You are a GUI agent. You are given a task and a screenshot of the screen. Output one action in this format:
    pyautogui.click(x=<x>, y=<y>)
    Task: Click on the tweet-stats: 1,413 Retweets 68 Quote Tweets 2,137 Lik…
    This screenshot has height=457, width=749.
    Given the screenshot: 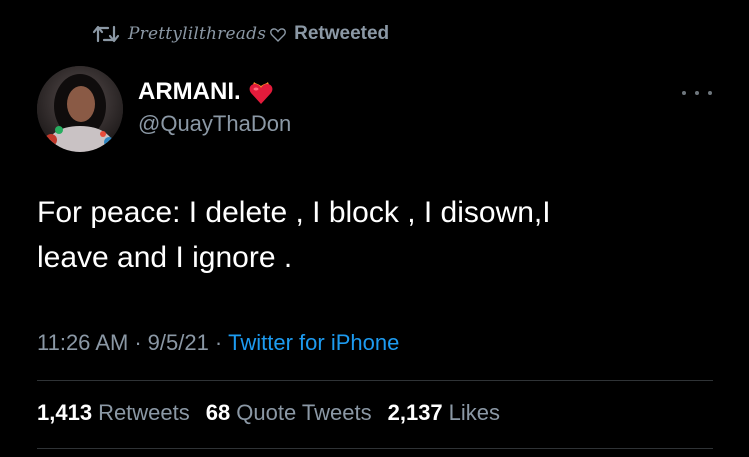 What is the action you would take?
    pyautogui.click(x=276, y=413)
    